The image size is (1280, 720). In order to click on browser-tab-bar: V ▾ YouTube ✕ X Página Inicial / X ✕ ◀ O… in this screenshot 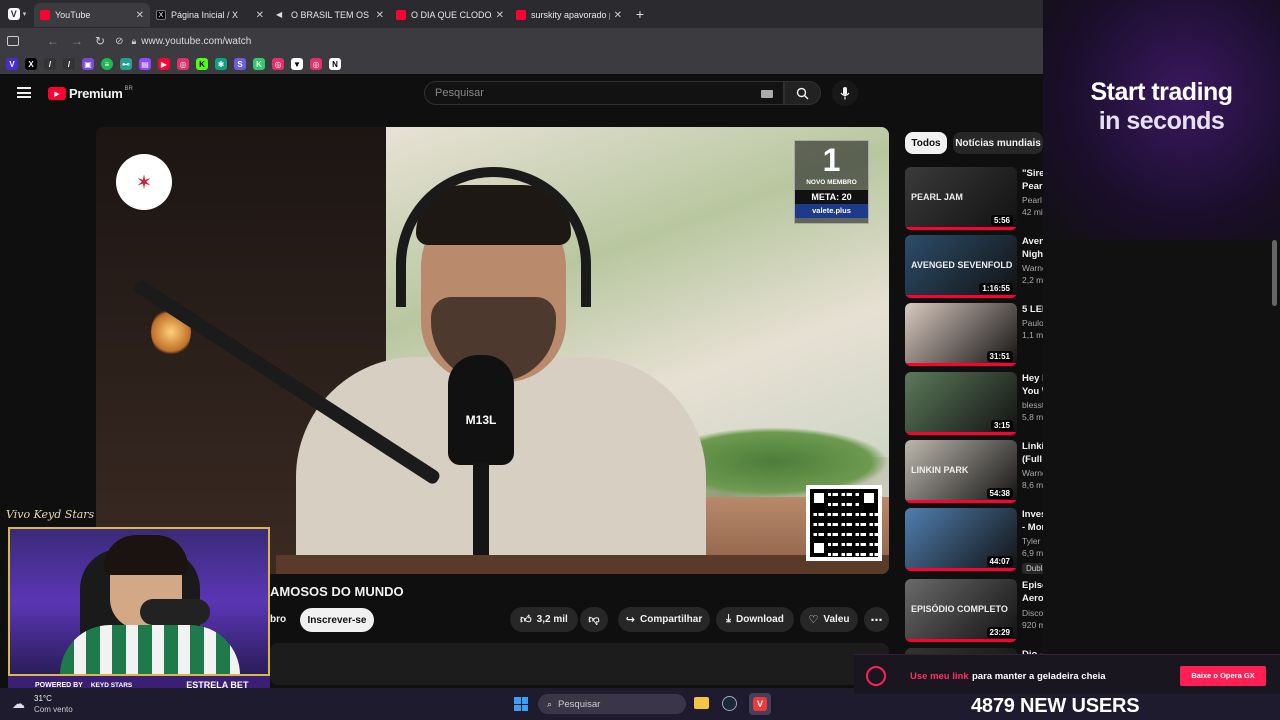, I will do `click(521, 14)`.